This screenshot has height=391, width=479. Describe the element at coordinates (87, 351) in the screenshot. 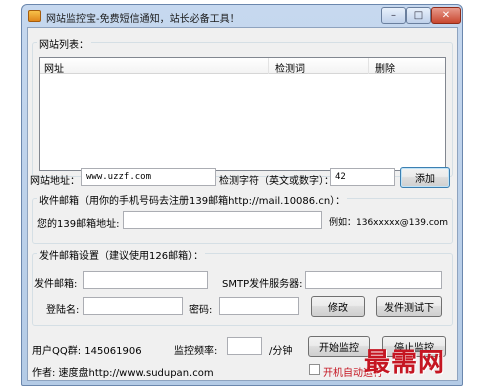

I see `qq-group-text: 用户QQ群: 145061906` at that location.